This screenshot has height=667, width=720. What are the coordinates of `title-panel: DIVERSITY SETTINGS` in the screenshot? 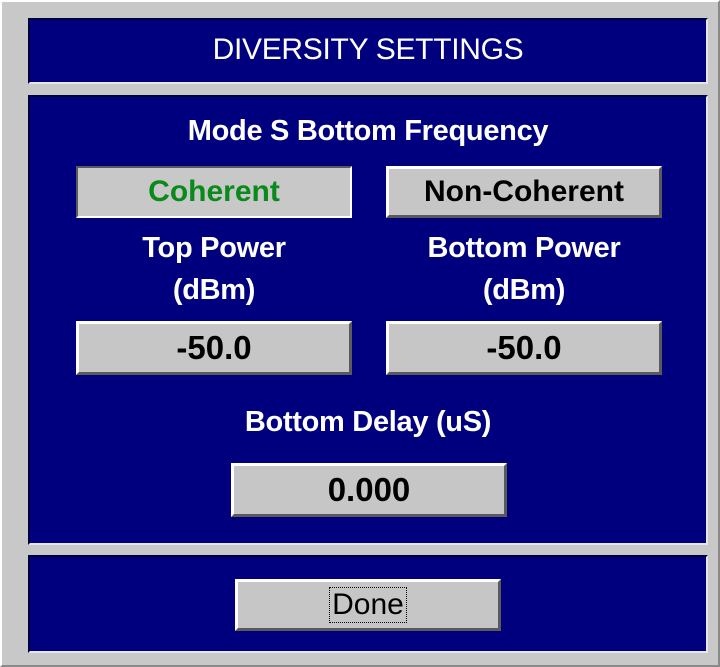 It's located at (368, 51).